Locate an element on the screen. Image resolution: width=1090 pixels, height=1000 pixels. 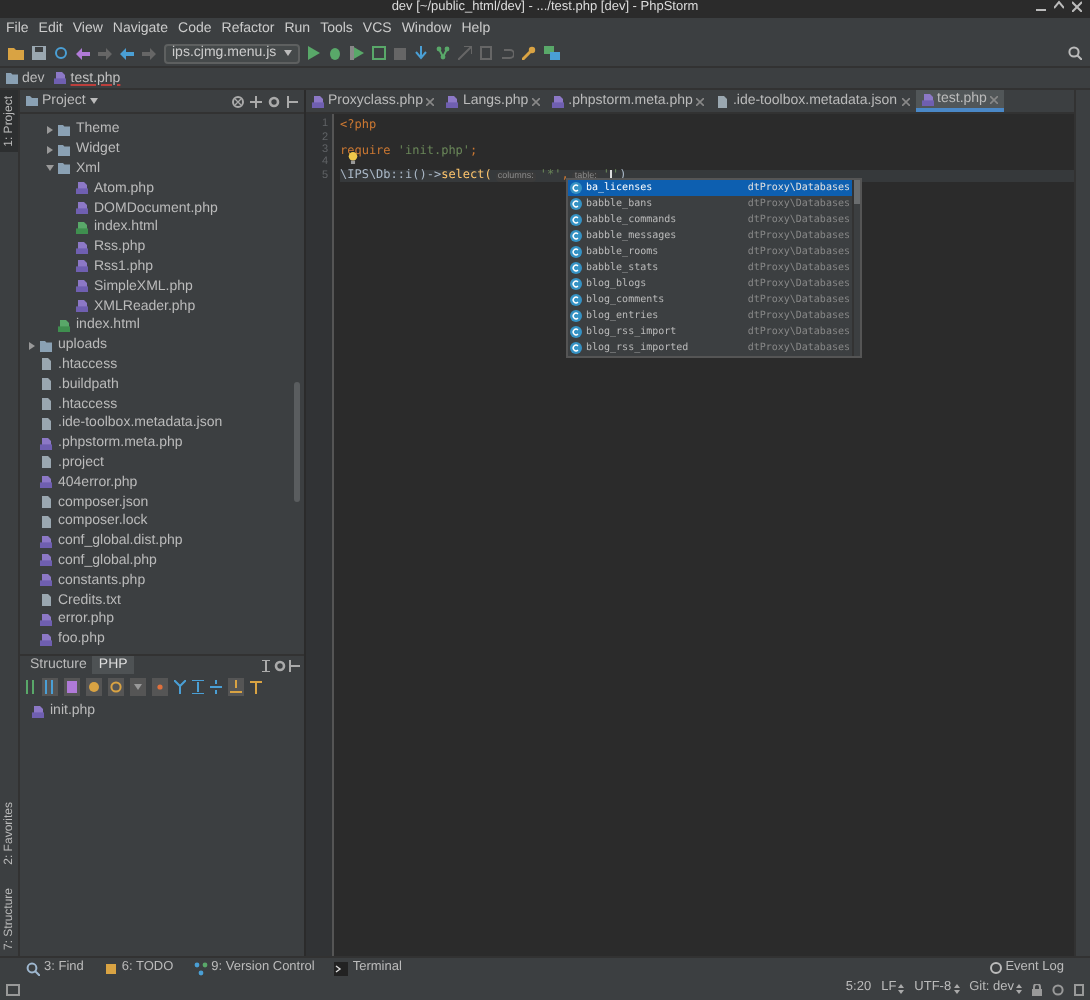
terminal-icon is located at coordinates (341, 968).